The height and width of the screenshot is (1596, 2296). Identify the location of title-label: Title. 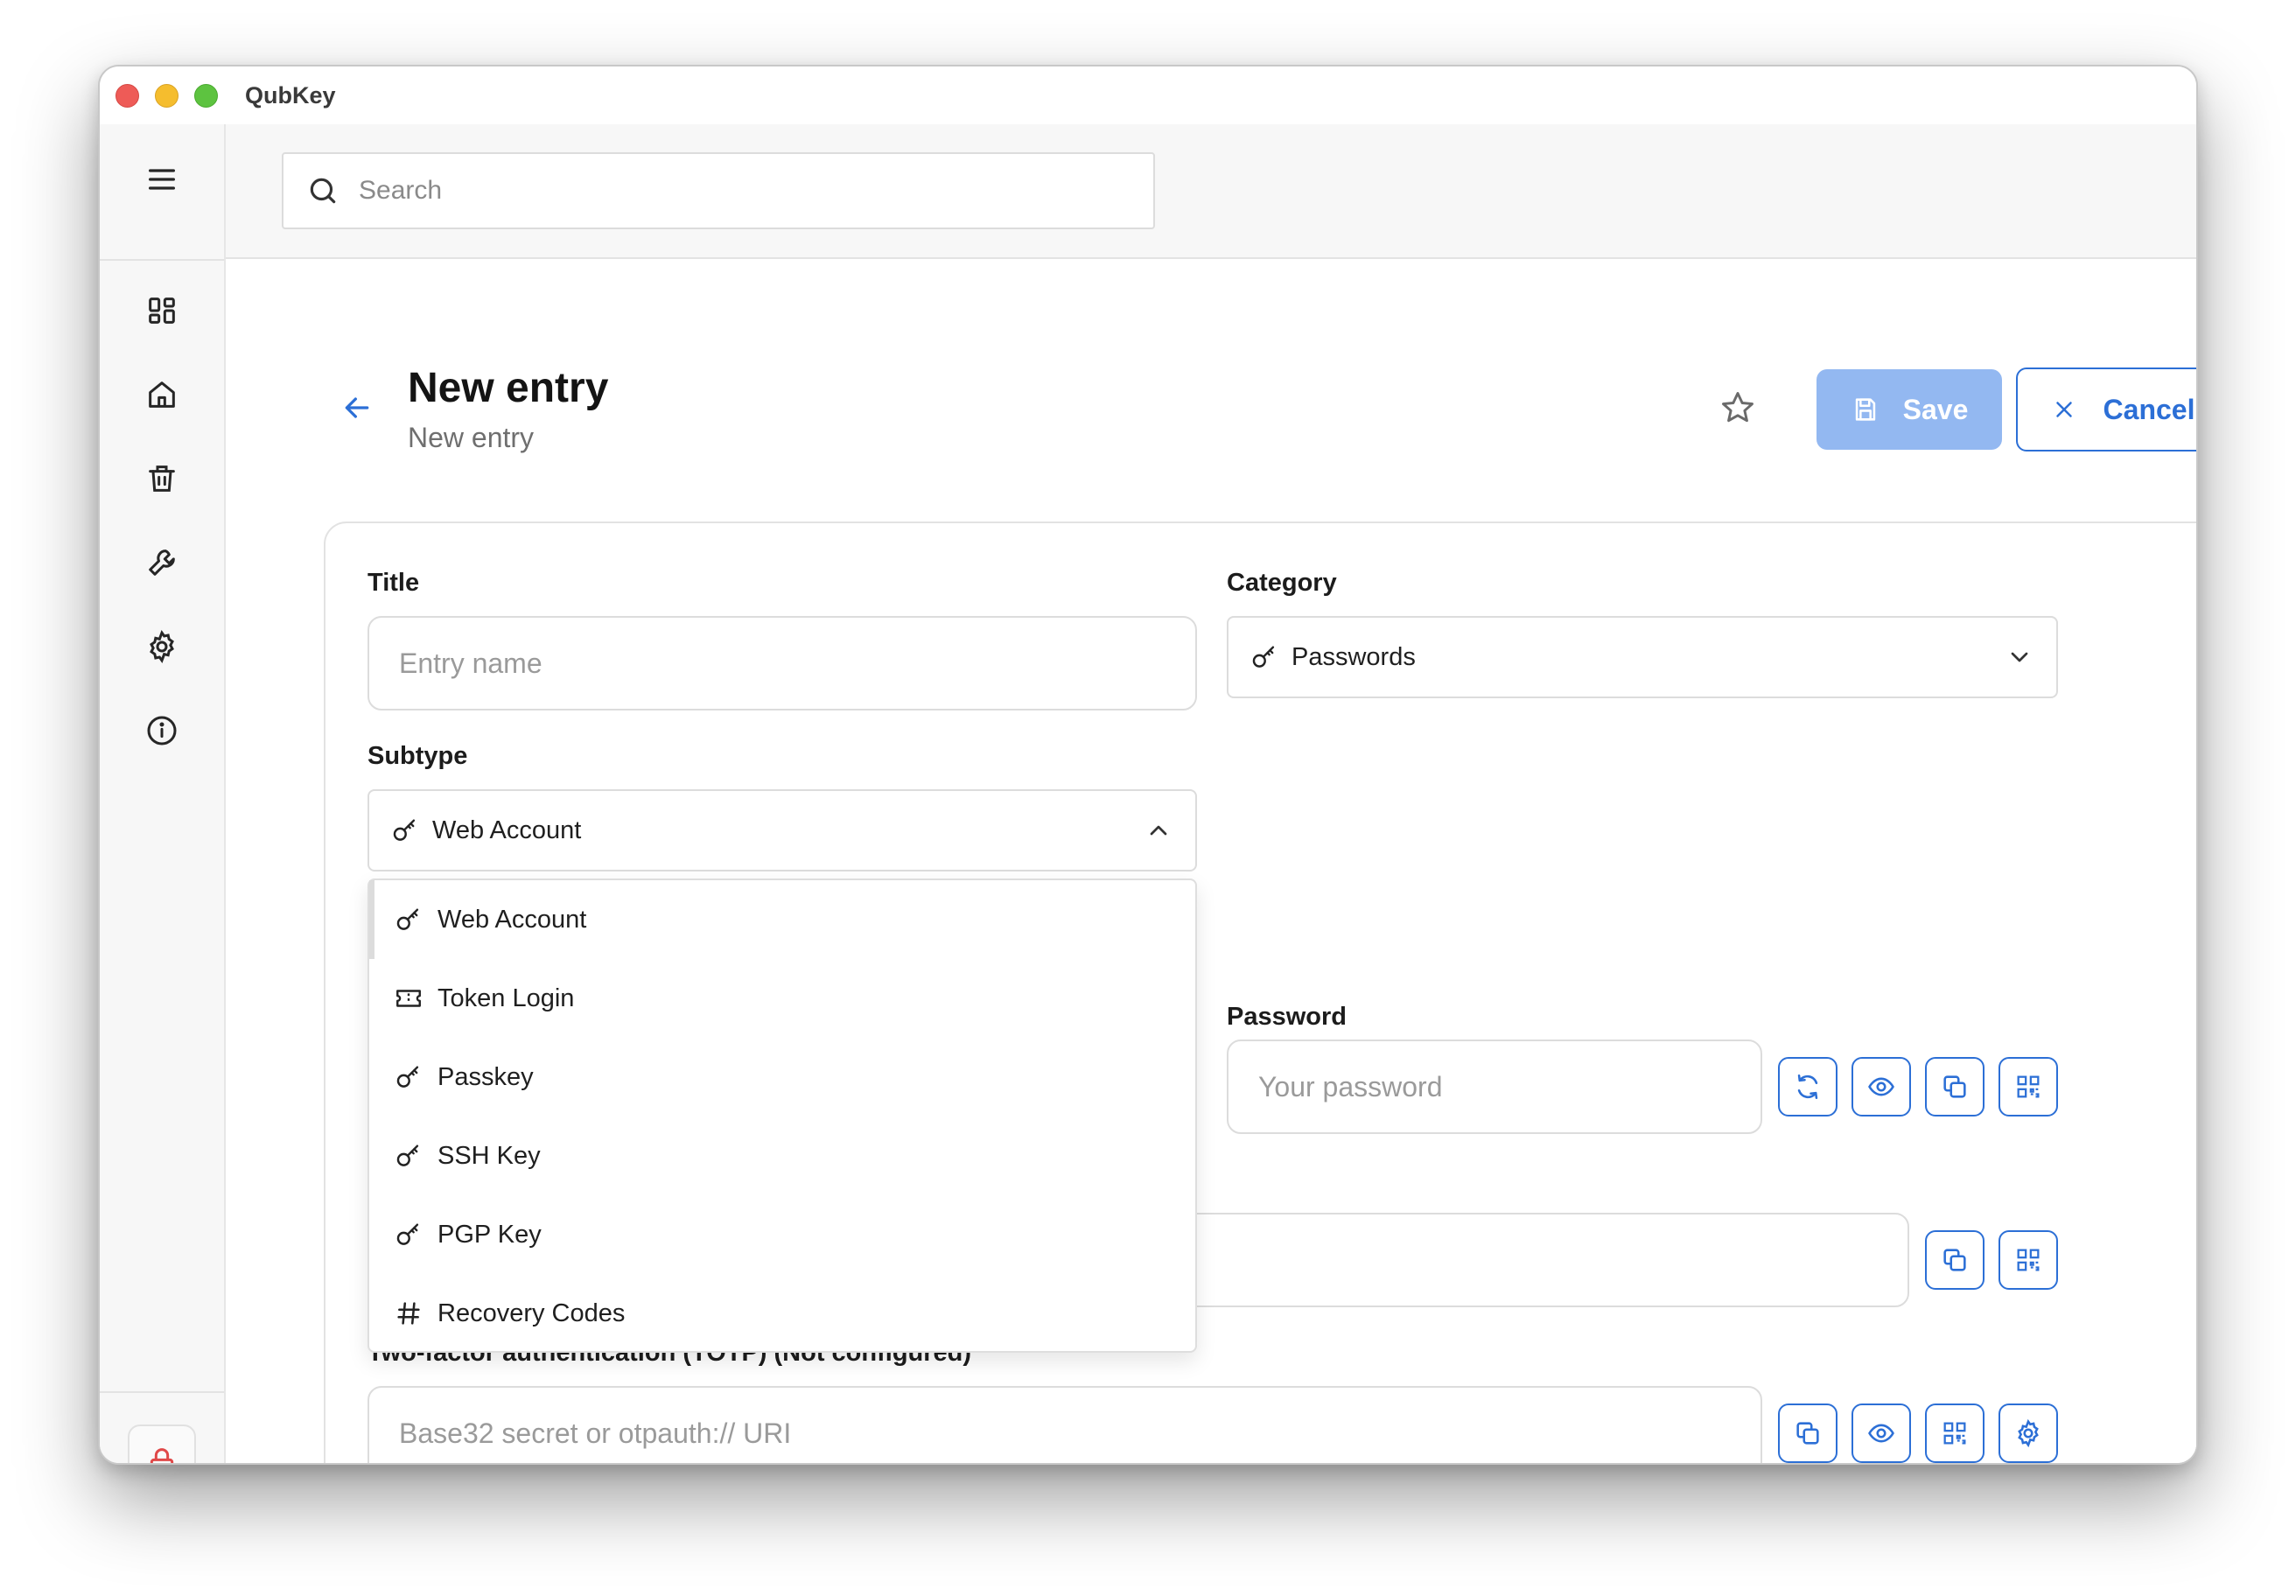
(394, 583).